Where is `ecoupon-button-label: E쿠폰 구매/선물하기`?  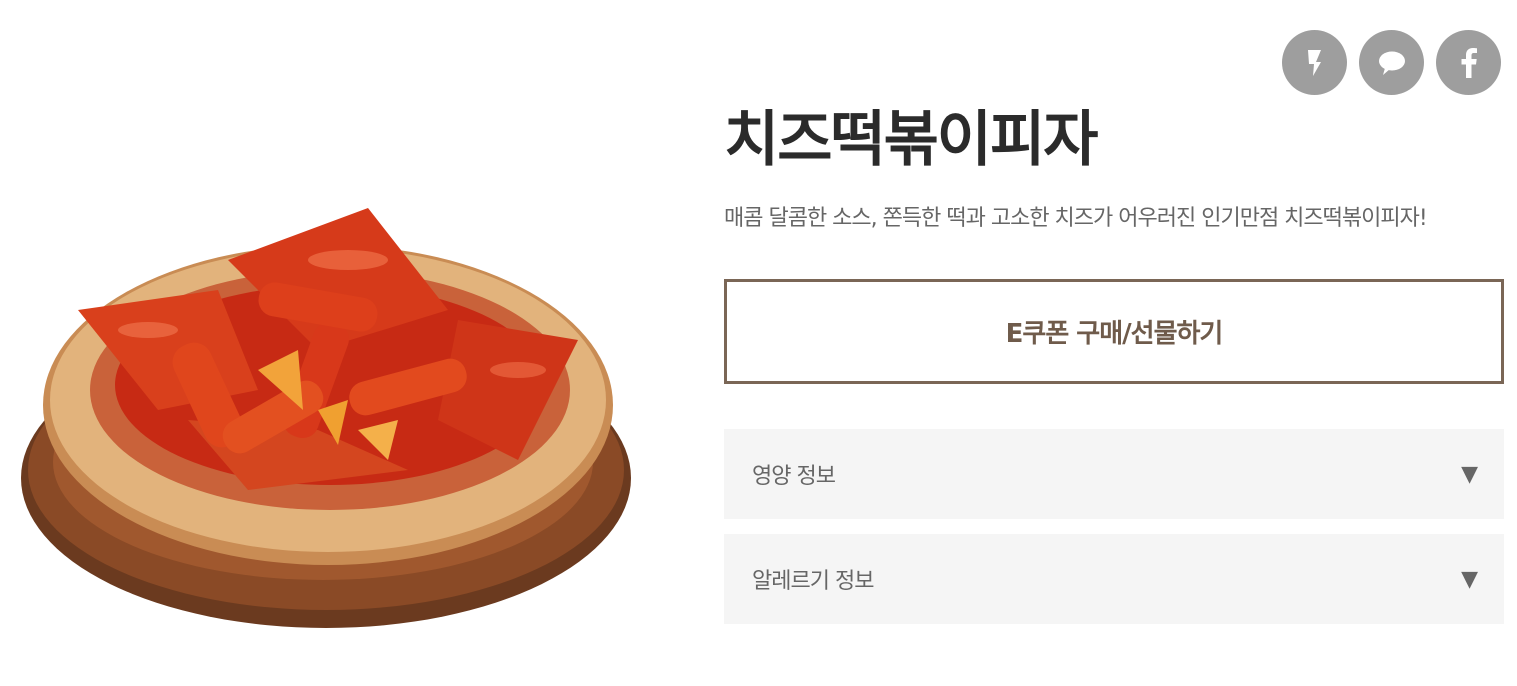 ecoupon-button-label: E쿠폰 구매/선물하기 is located at coordinates (1114, 334).